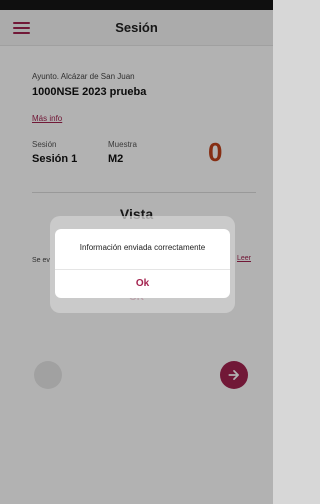 The height and width of the screenshot is (504, 320). What do you see at coordinates (142, 263) in the screenshot?
I see `alert-dialog: Información enviada correctamente Ok` at bounding box center [142, 263].